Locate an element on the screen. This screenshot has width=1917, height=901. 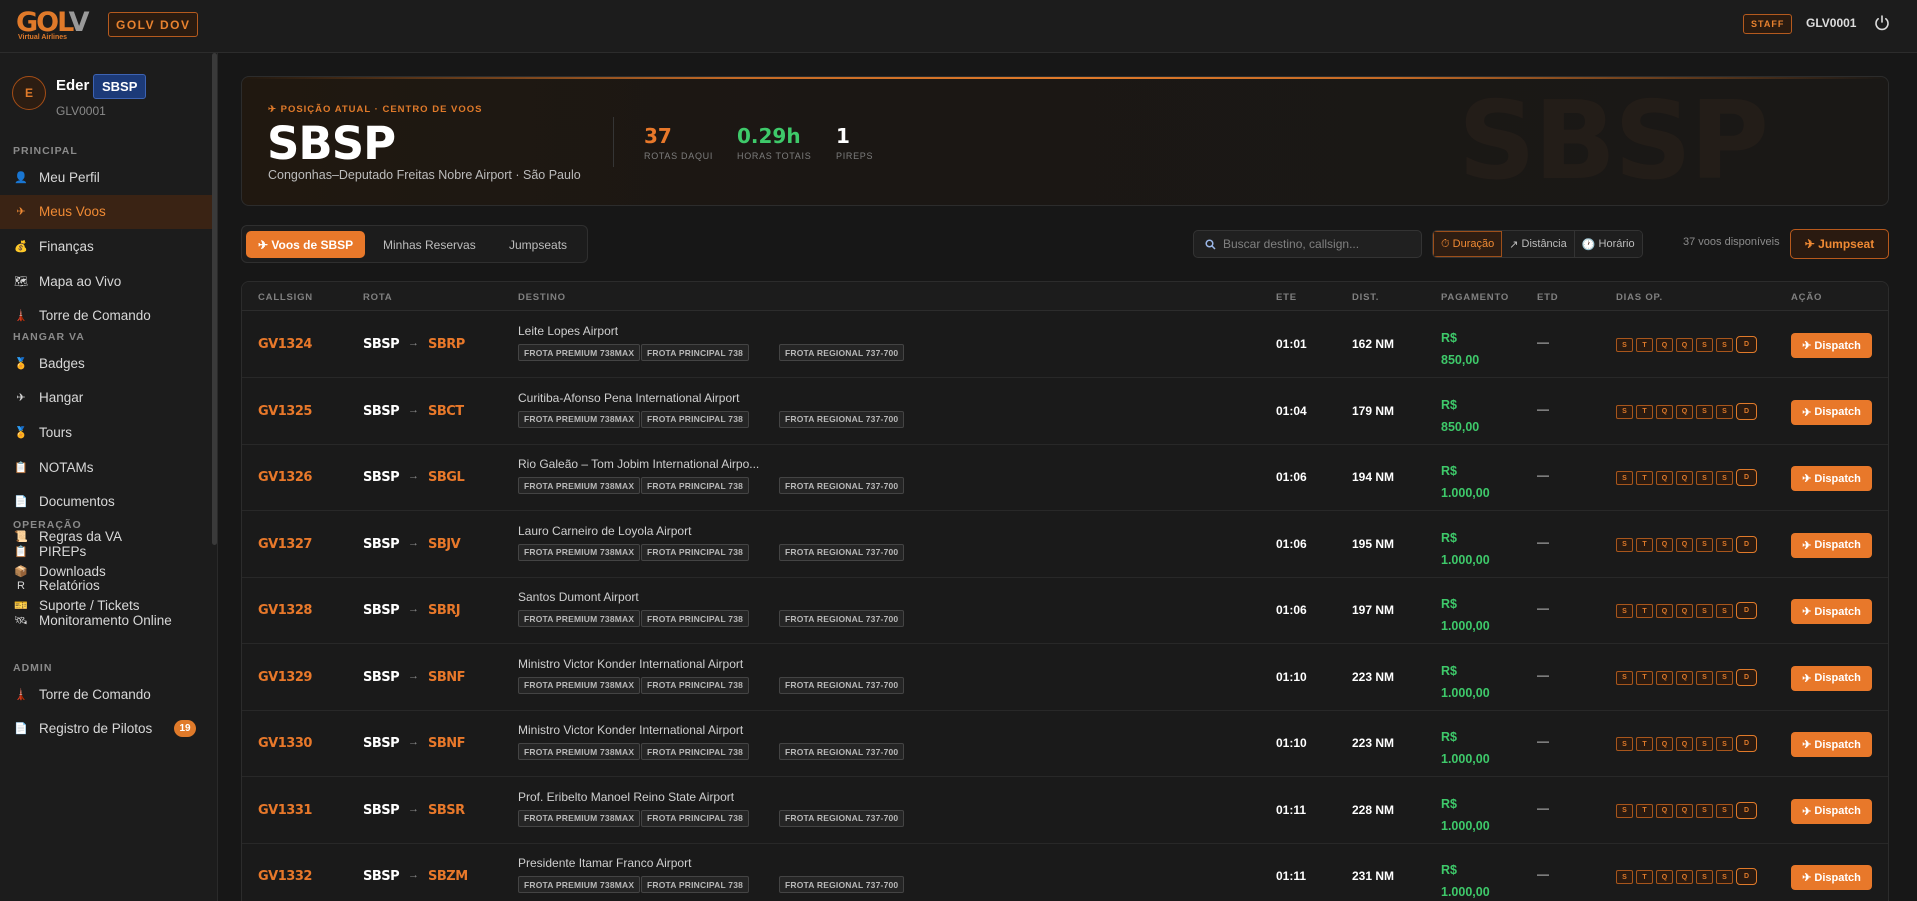
callsign: GV1324 is located at coordinates (285, 344).